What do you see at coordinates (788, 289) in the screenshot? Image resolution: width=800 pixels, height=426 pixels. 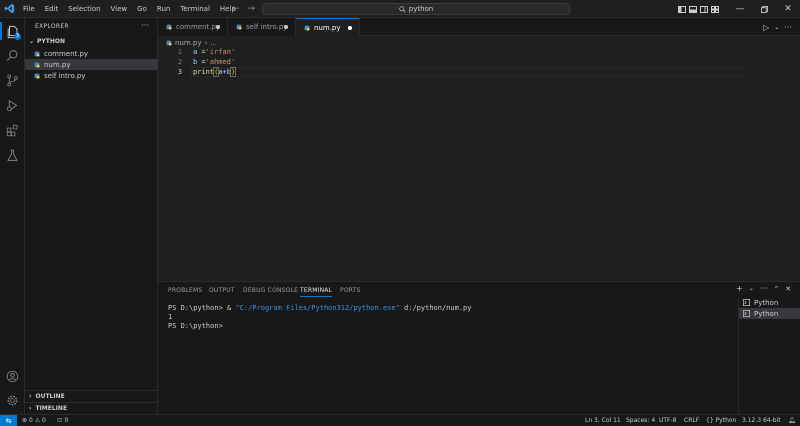 I see `close-panel-icon: ✕` at bounding box center [788, 289].